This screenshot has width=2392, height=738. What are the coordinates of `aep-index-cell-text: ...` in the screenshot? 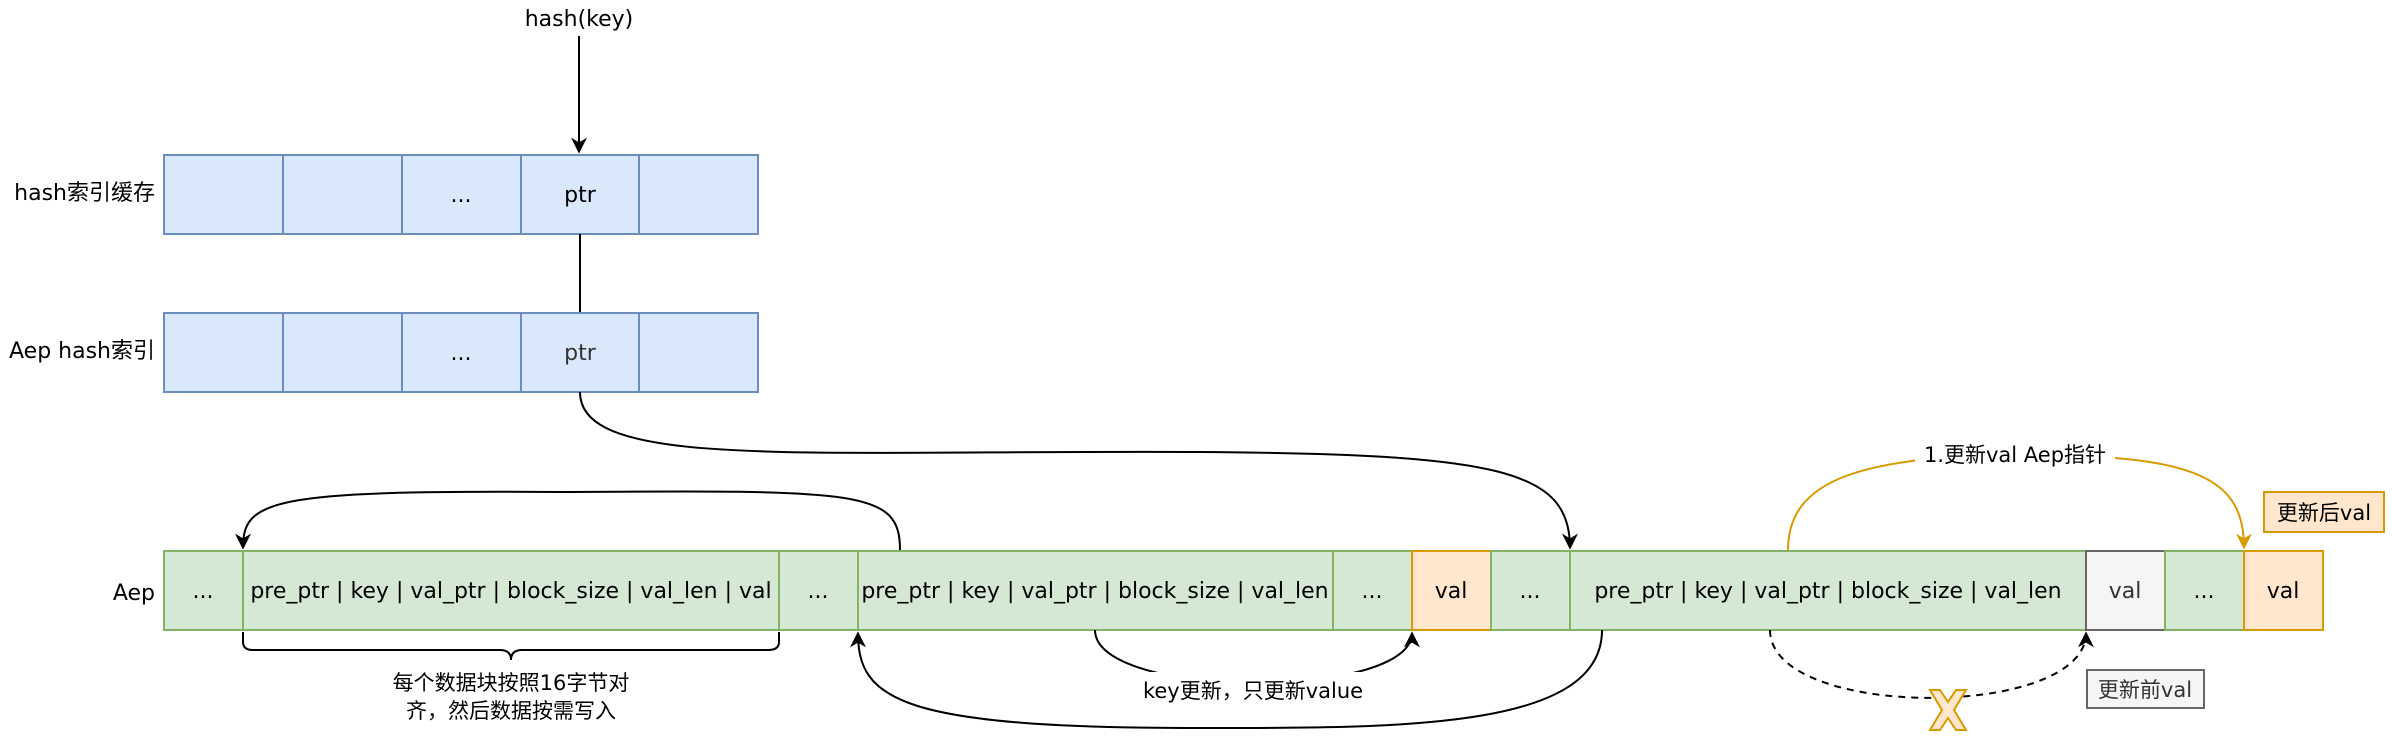 It's located at (461, 353).